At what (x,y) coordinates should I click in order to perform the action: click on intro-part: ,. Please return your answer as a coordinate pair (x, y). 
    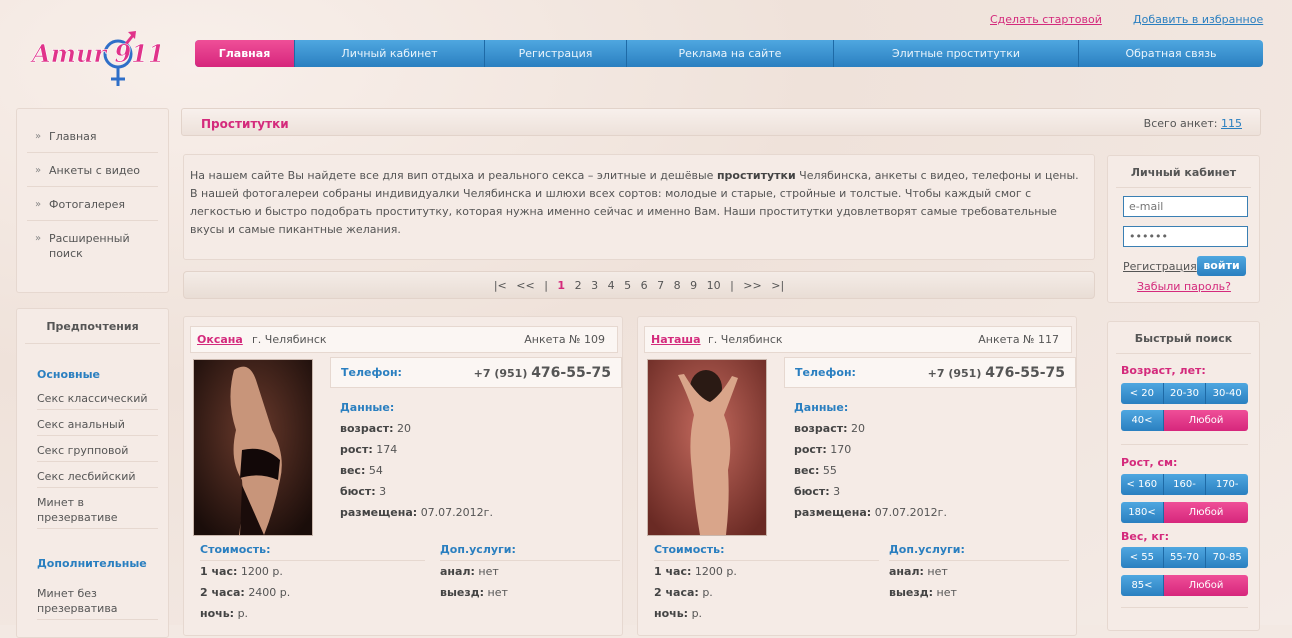
    Looking at the image, I should click on (776, 193).